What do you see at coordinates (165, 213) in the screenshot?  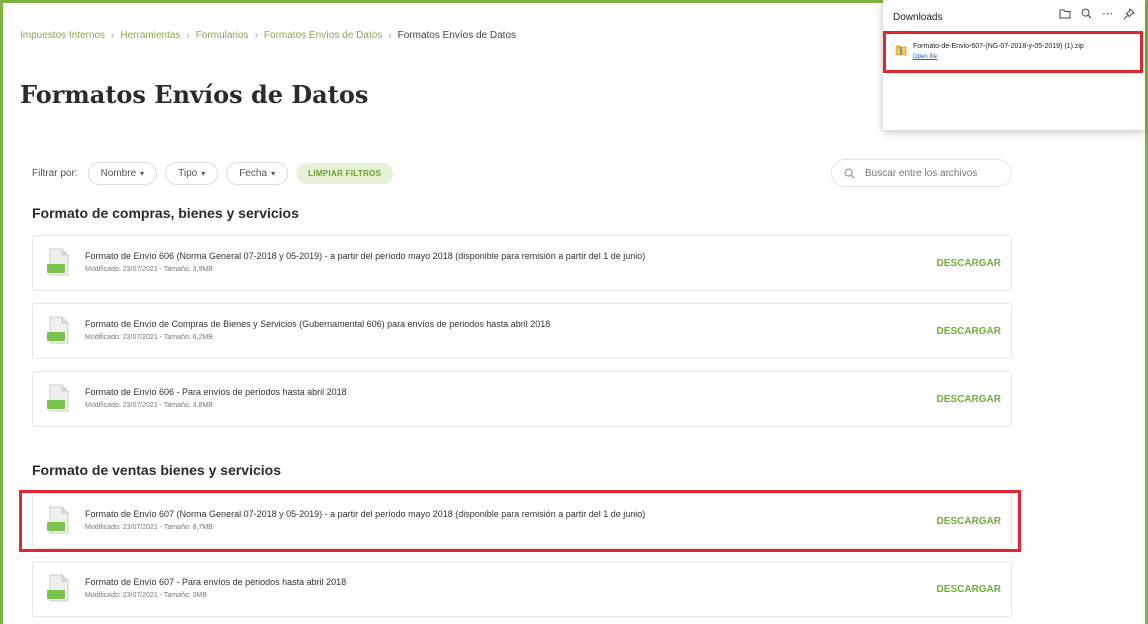 I see `section-title-compras: Formato de compras, bienes y servicios` at bounding box center [165, 213].